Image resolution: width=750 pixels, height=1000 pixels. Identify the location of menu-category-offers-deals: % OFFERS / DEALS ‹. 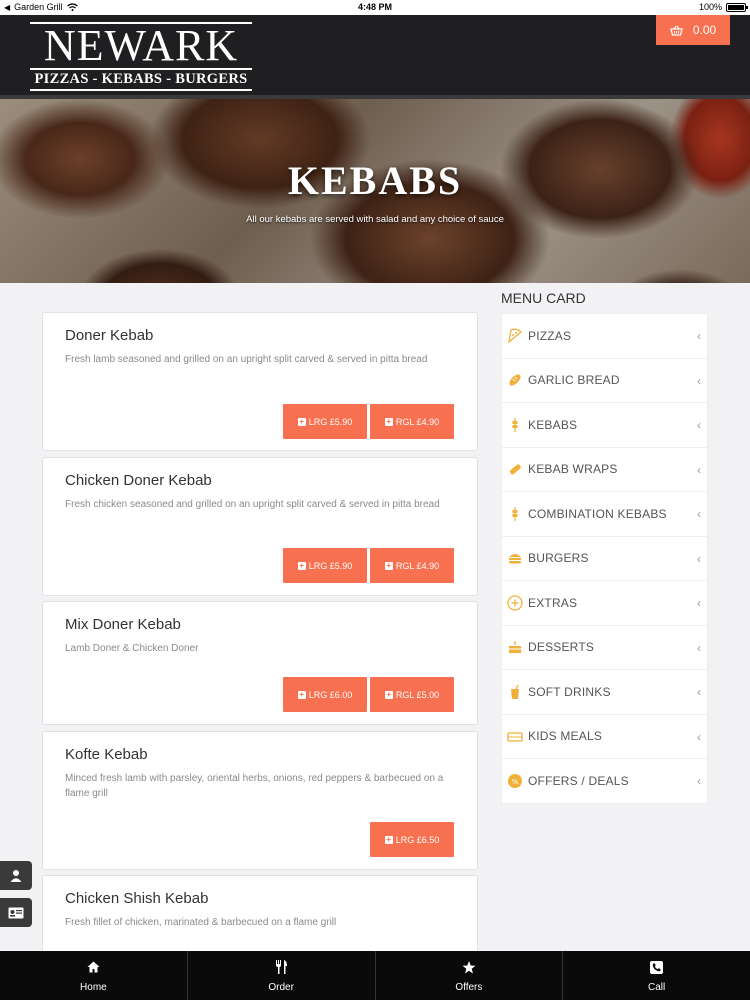
(605, 781).